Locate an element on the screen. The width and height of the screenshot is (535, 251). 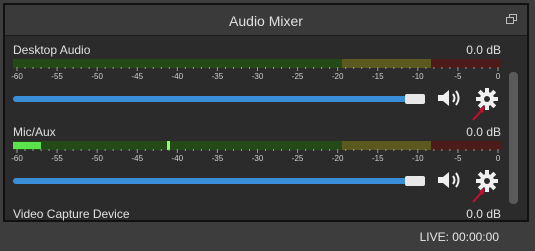
undock-icon is located at coordinates (511, 19).